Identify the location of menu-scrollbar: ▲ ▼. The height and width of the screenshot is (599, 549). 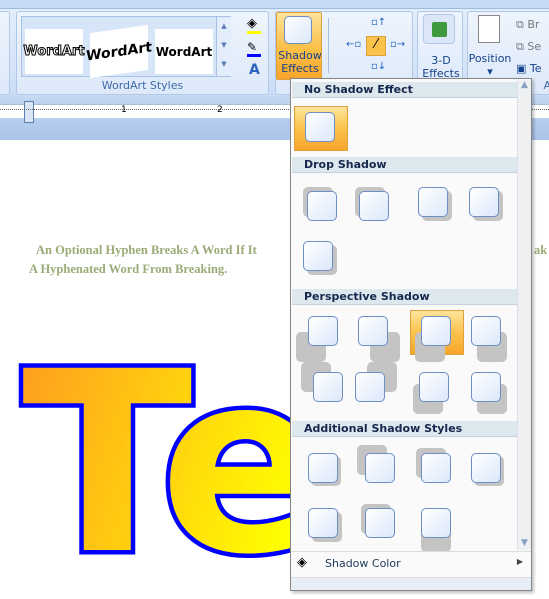
(524, 315).